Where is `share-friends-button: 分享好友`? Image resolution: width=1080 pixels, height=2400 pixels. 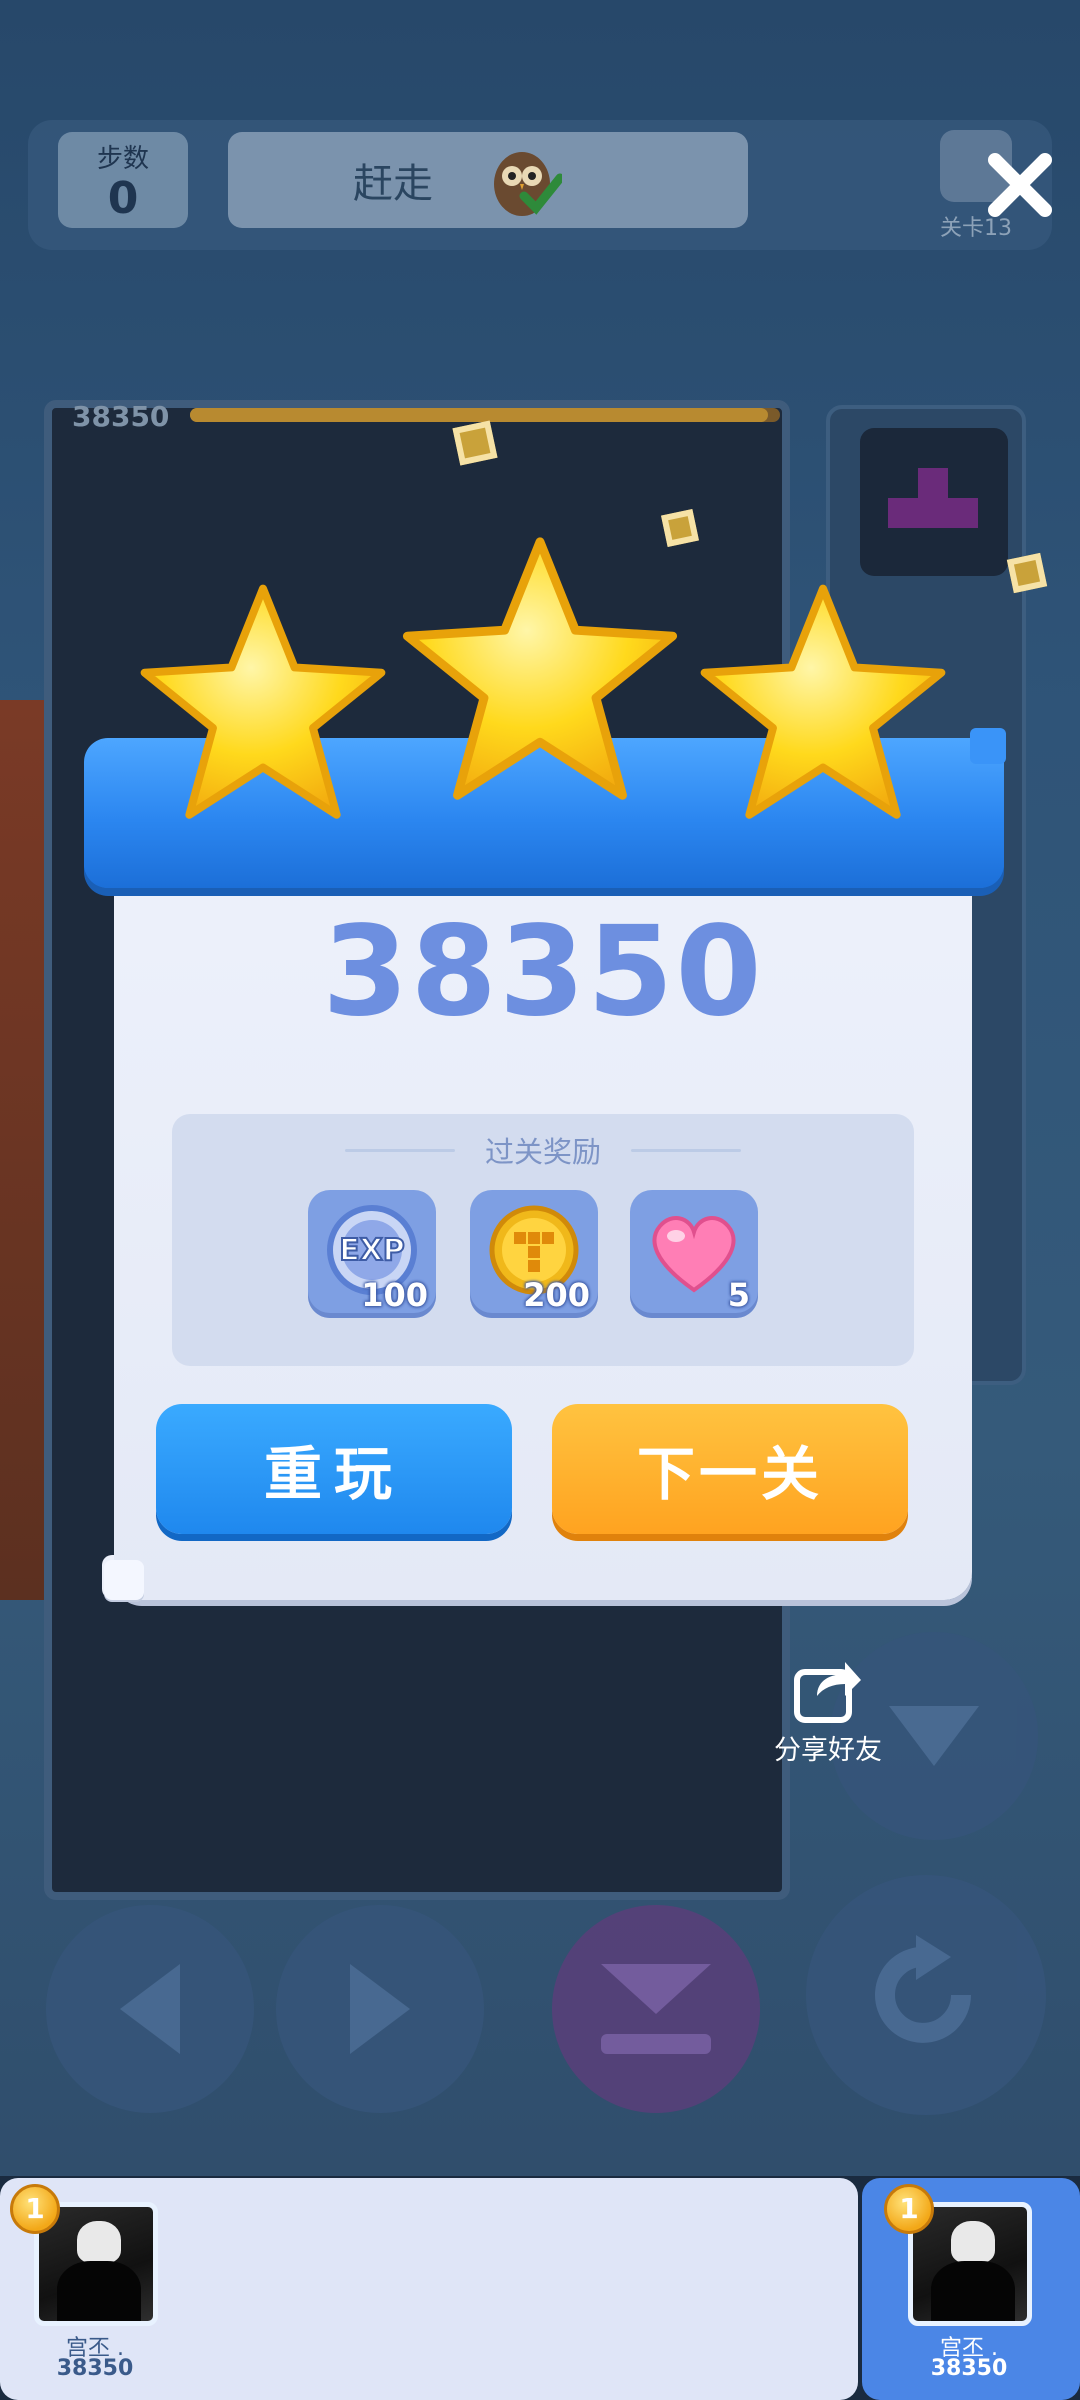 share-friends-button: 分享好友 is located at coordinates (828, 1709).